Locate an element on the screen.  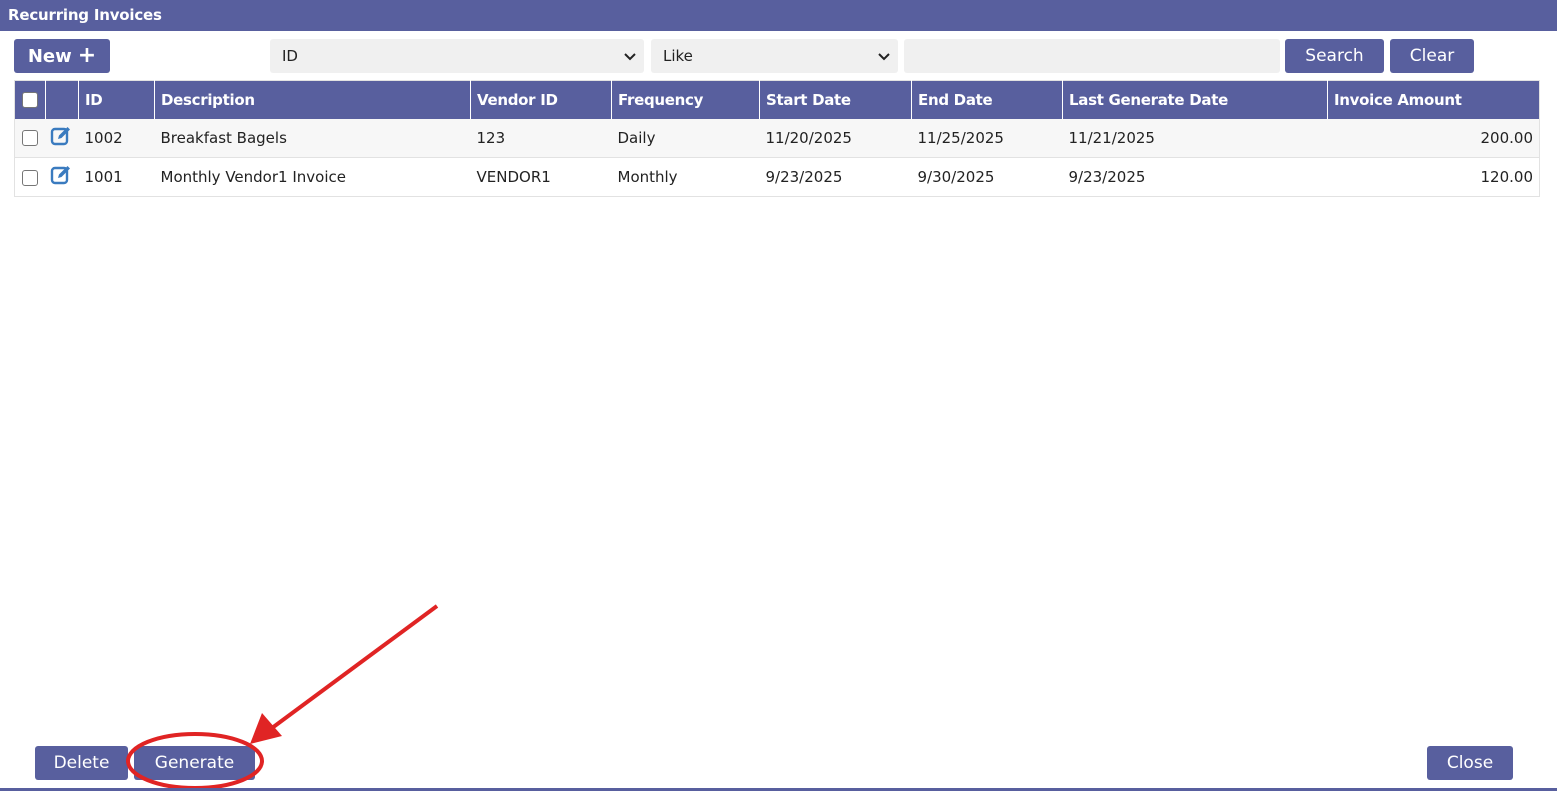
column-header-last-generate-date: Last Generate Date is located at coordinates (1195, 99).